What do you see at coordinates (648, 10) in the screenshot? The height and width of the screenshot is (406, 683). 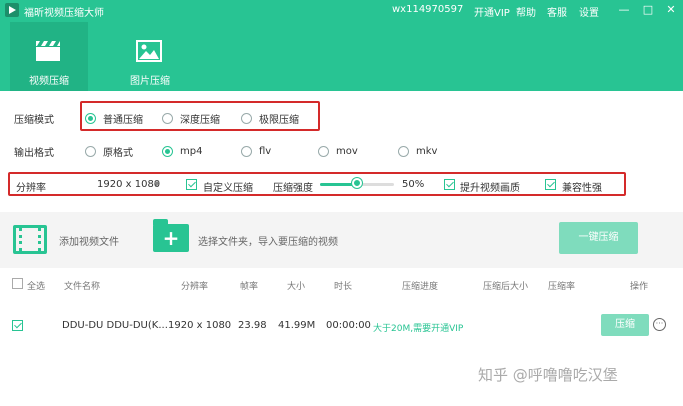 I see `maximize-icon: □` at bounding box center [648, 10].